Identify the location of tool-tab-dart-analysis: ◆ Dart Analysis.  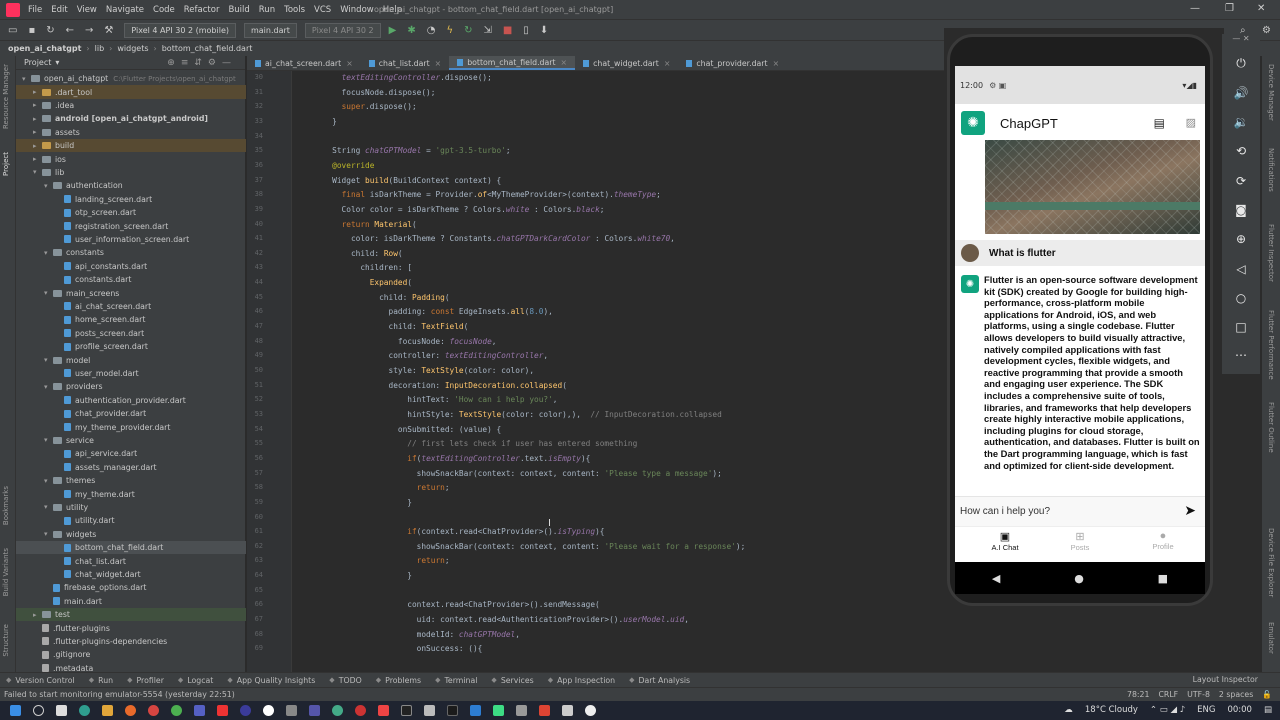
(659, 680).